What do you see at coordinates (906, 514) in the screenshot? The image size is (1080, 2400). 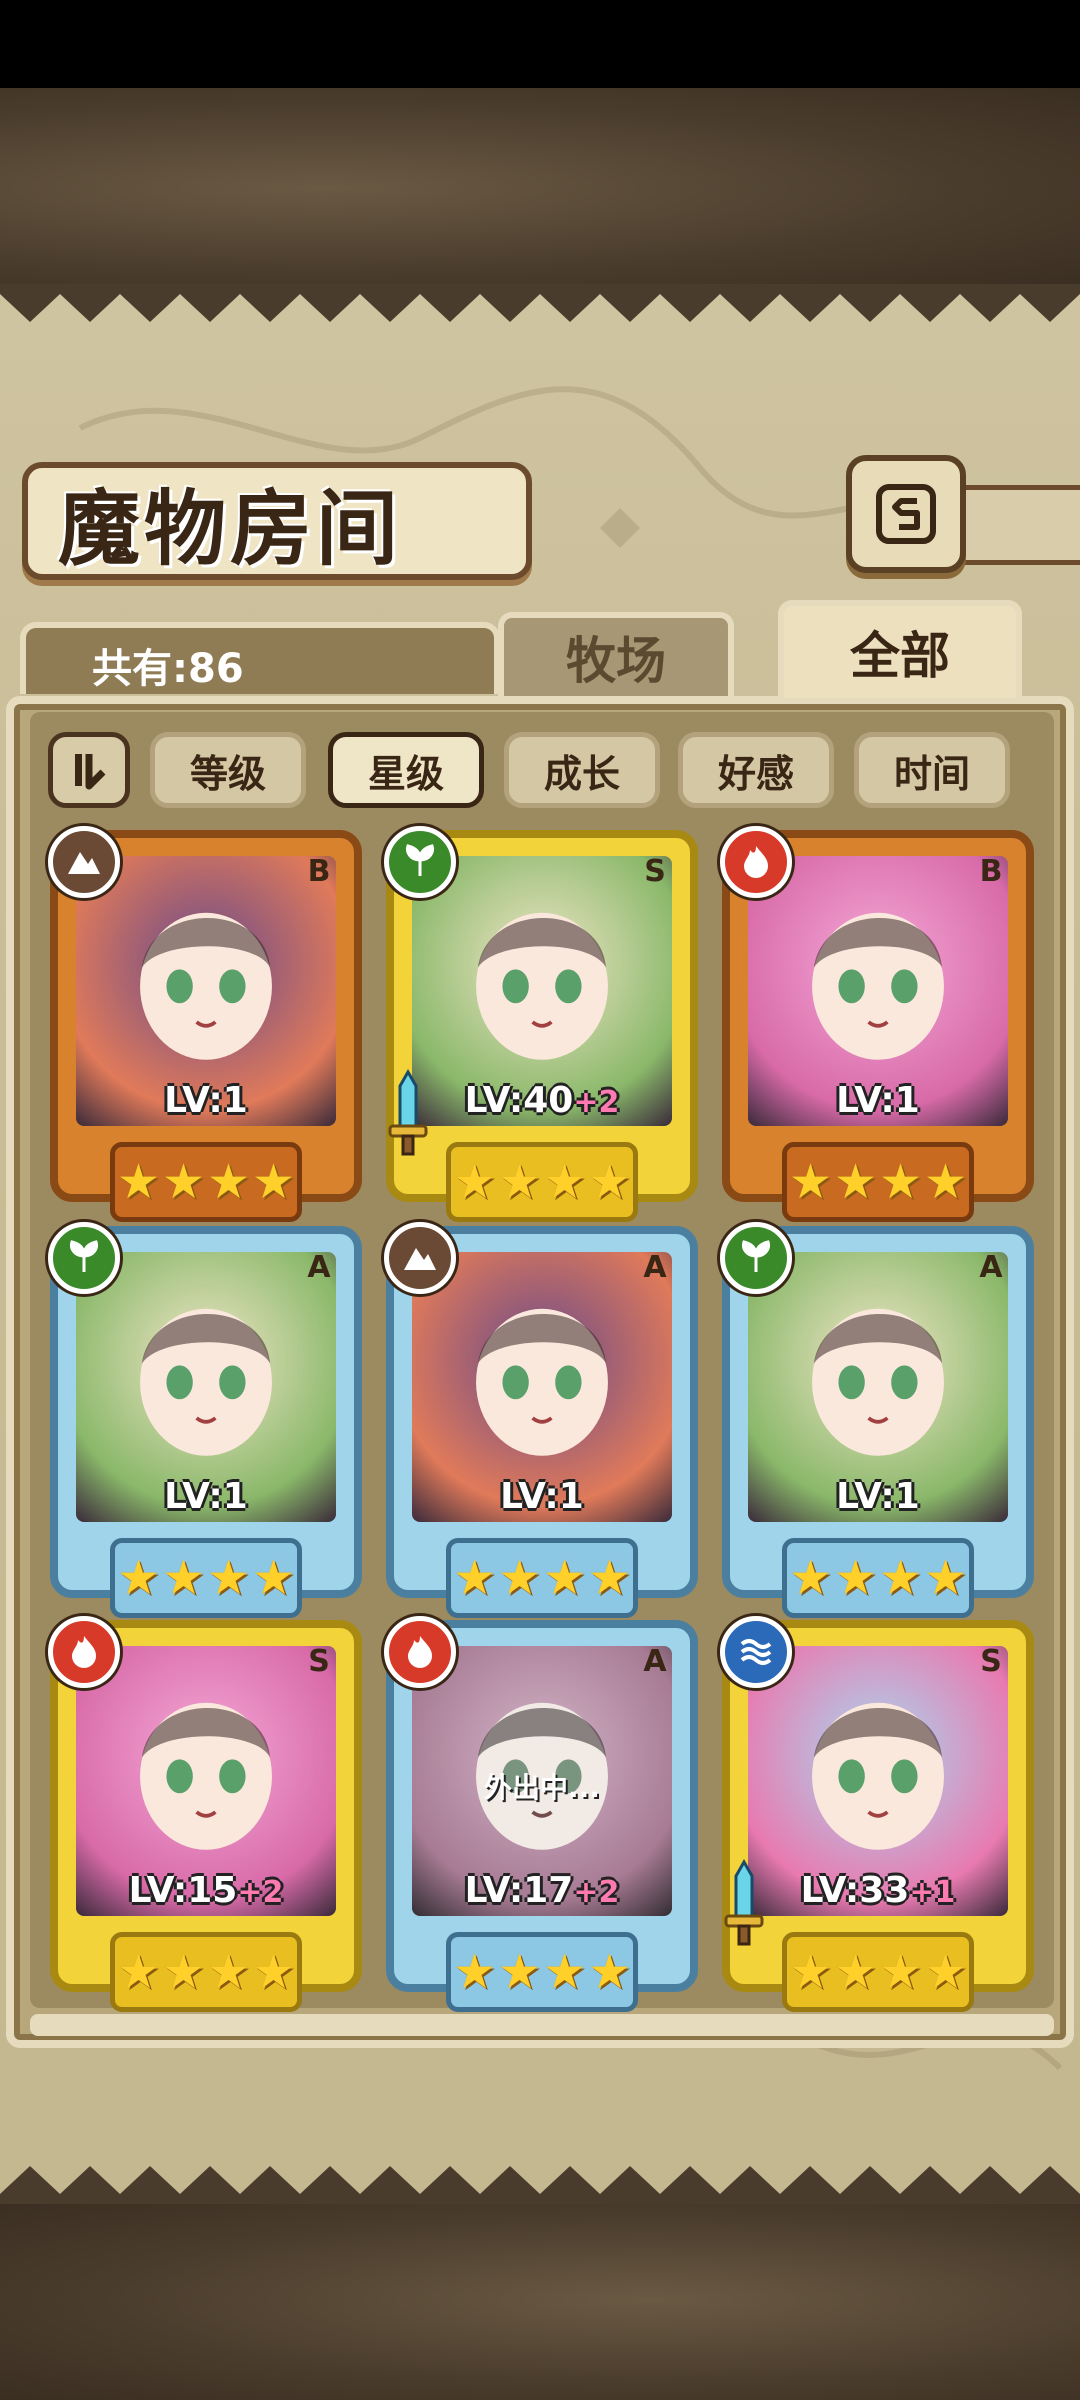 I see `back-button` at bounding box center [906, 514].